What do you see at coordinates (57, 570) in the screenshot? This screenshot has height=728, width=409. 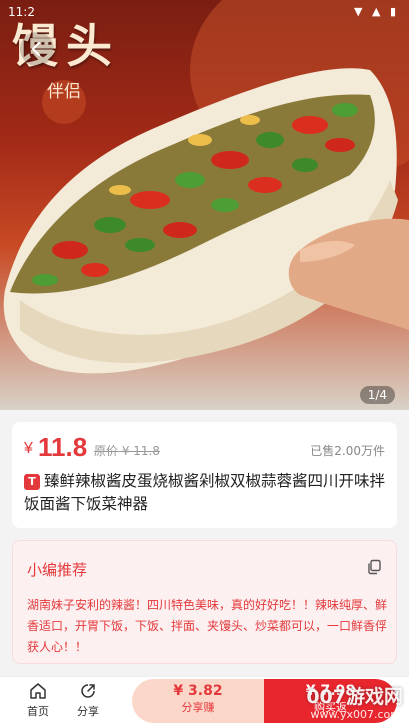 I see `recommendation-title: 小编推荐` at bounding box center [57, 570].